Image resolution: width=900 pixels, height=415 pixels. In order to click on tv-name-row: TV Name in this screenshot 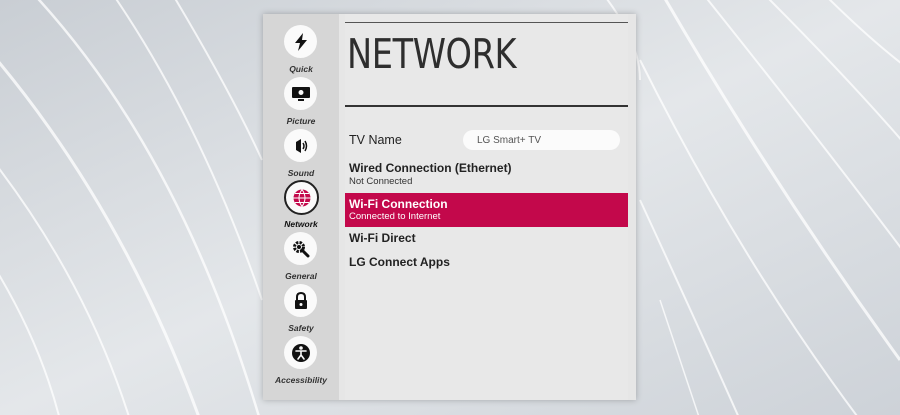, I will do `click(488, 140)`.